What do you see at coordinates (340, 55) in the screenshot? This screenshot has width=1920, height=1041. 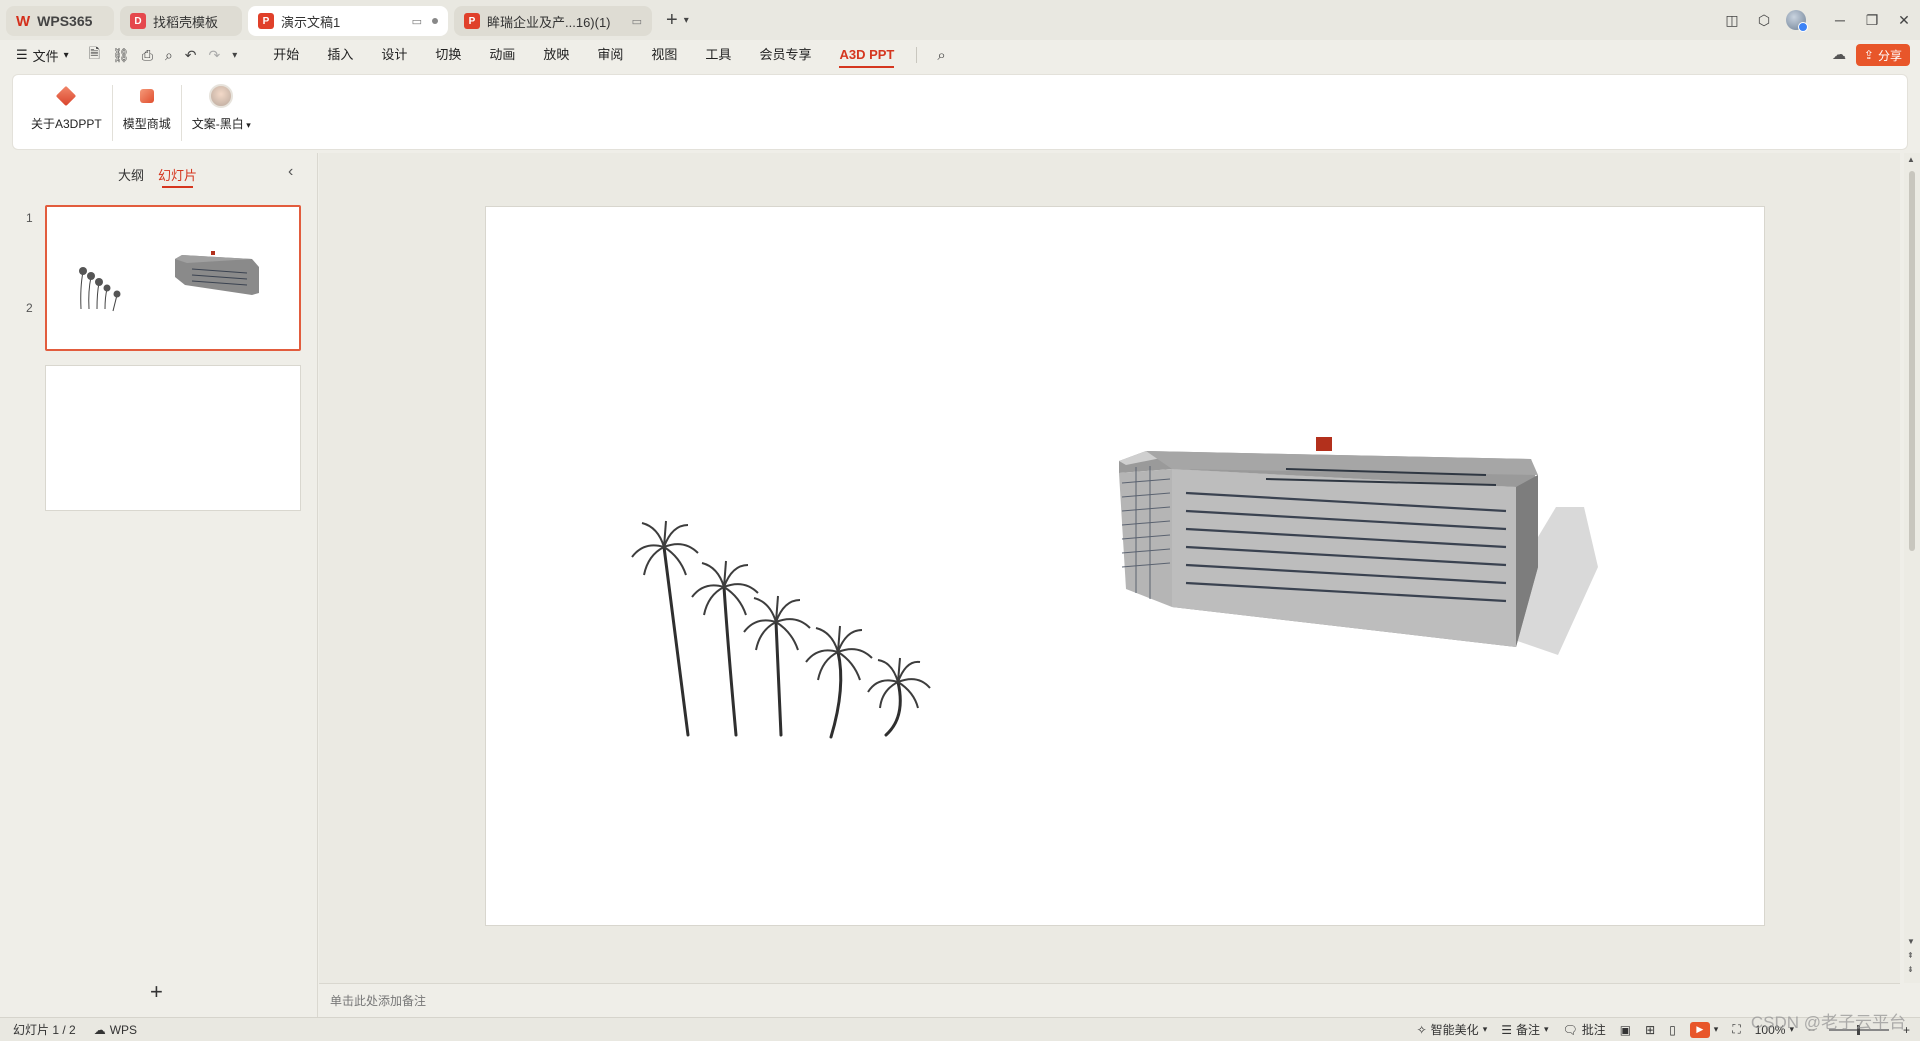 I see `menu-insert: 插入` at bounding box center [340, 55].